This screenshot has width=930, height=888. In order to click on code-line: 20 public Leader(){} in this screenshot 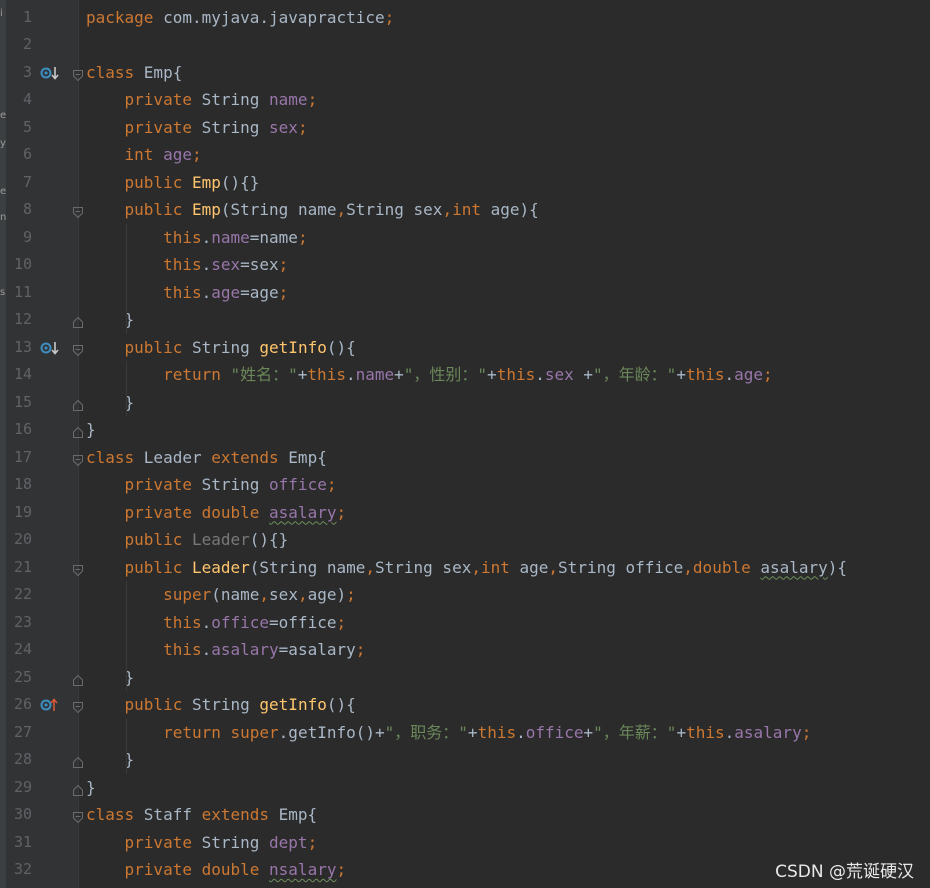, I will do `click(465, 540)`.